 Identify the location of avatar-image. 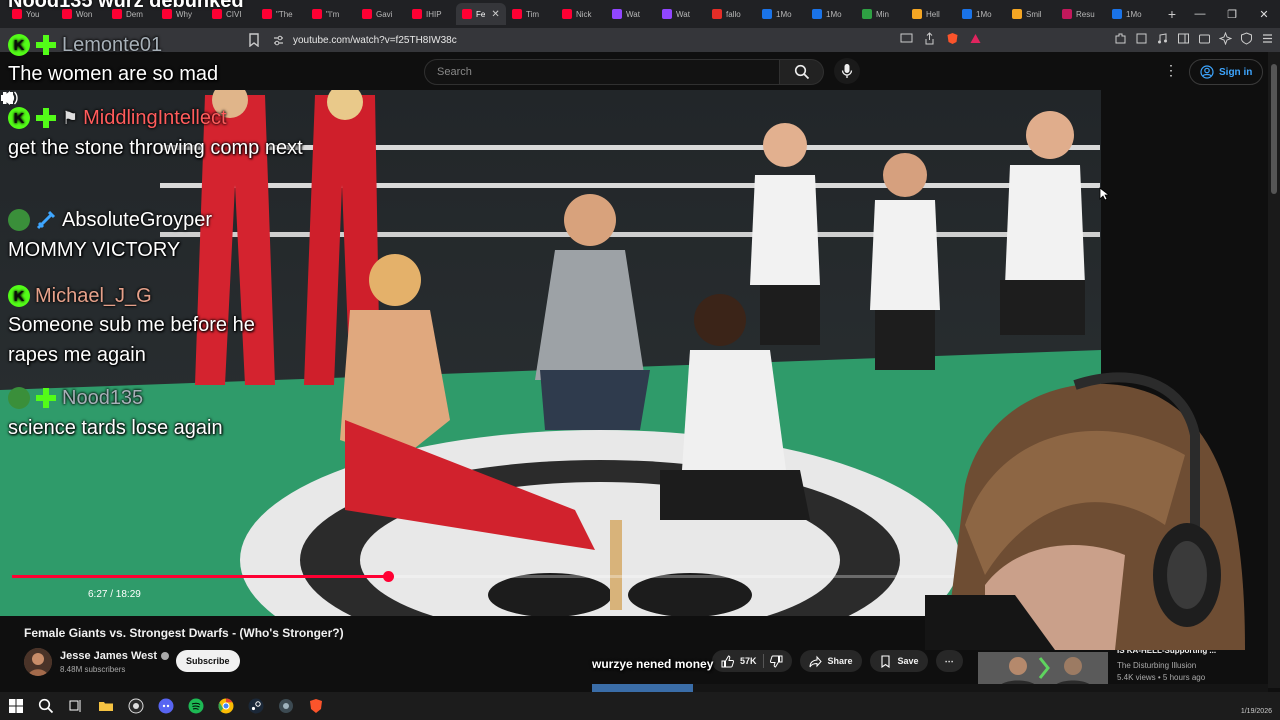
(38, 662).